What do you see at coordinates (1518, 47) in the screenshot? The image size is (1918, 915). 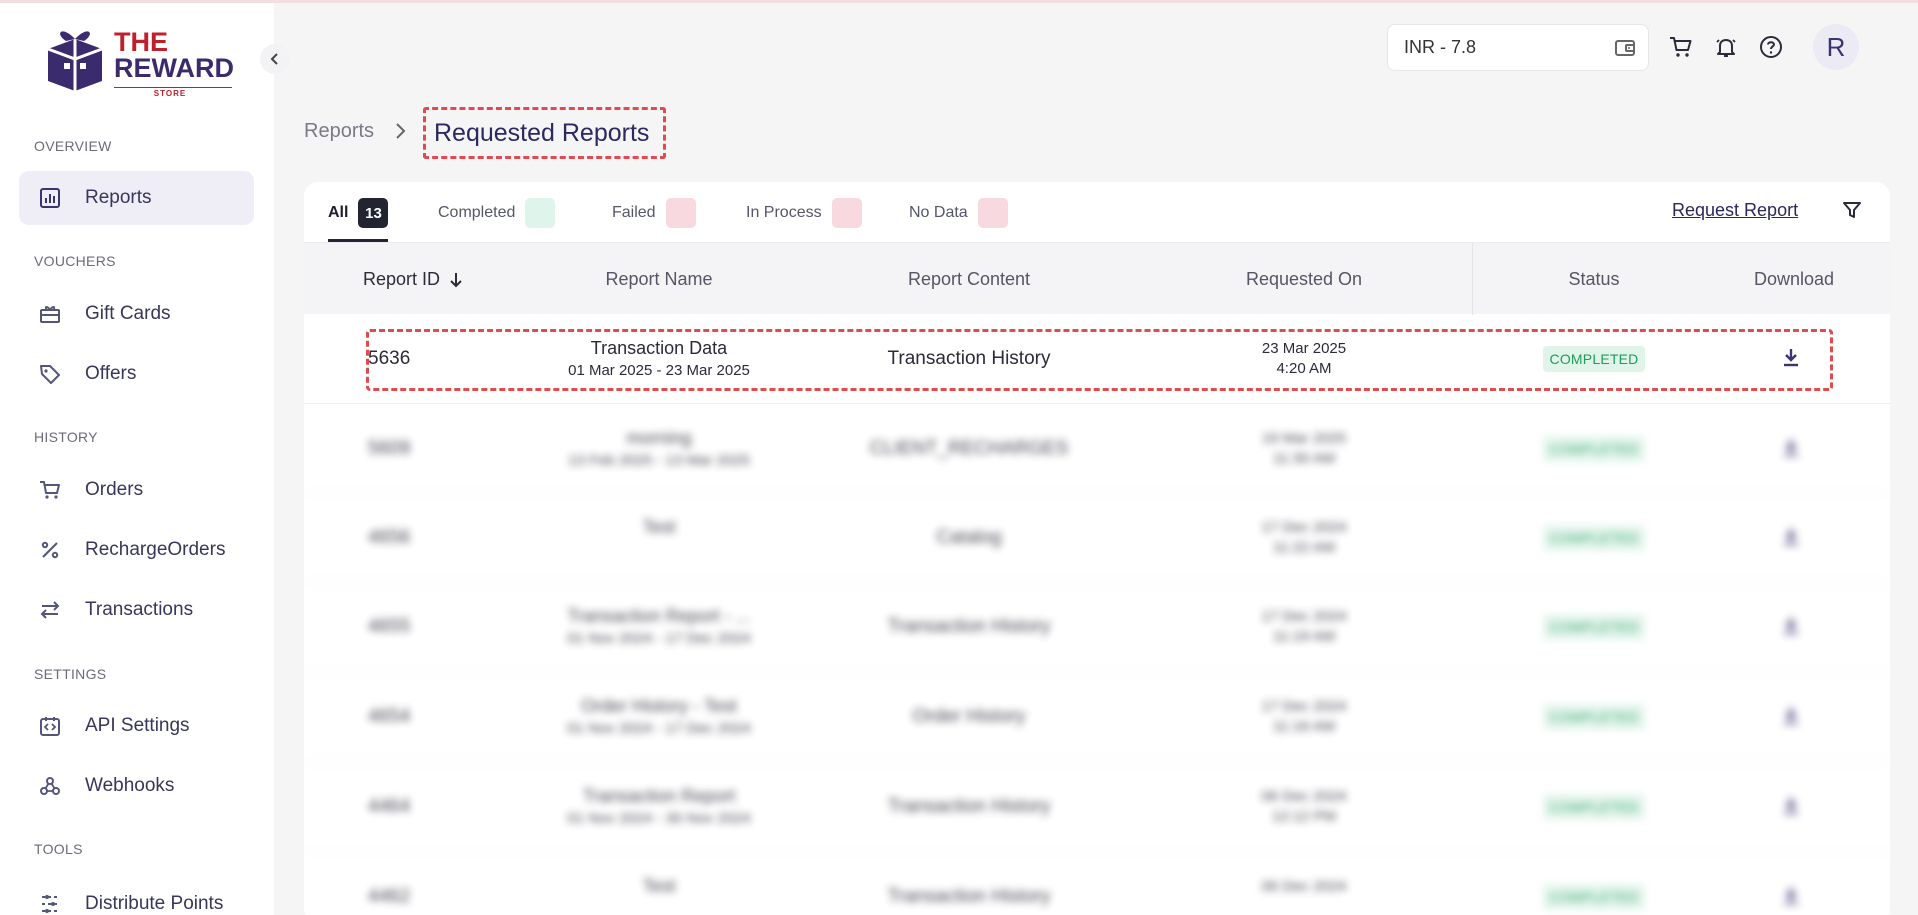 I see `balance-display: INR - 7.8` at bounding box center [1518, 47].